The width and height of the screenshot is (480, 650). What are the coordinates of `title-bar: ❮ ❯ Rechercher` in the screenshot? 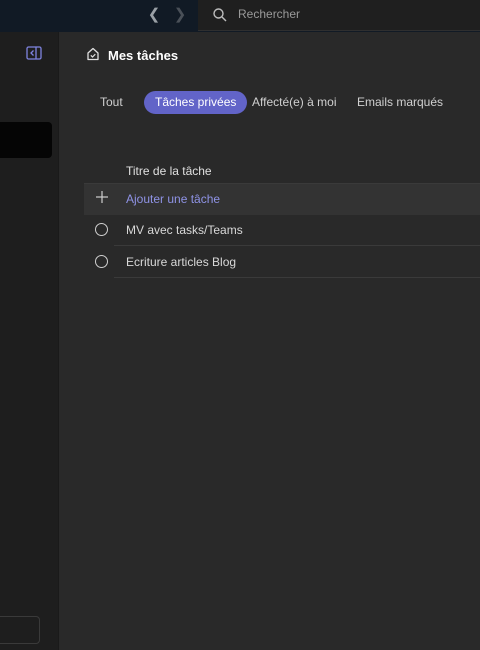 It's located at (240, 16).